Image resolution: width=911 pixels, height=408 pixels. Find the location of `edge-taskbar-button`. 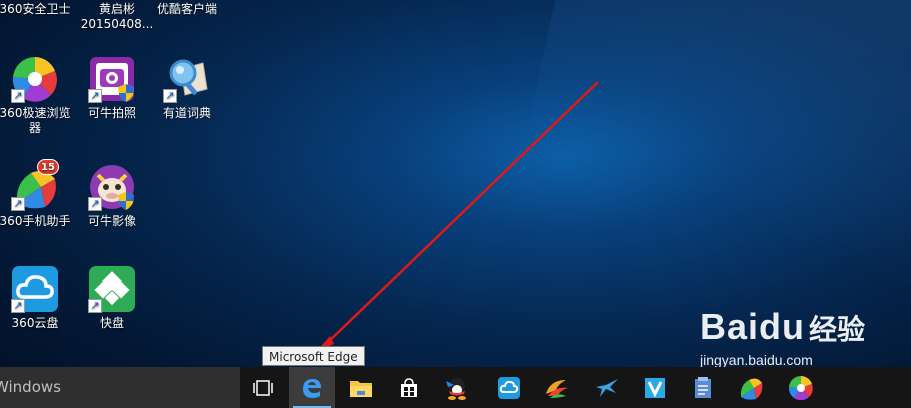

edge-taskbar-button is located at coordinates (312, 387).